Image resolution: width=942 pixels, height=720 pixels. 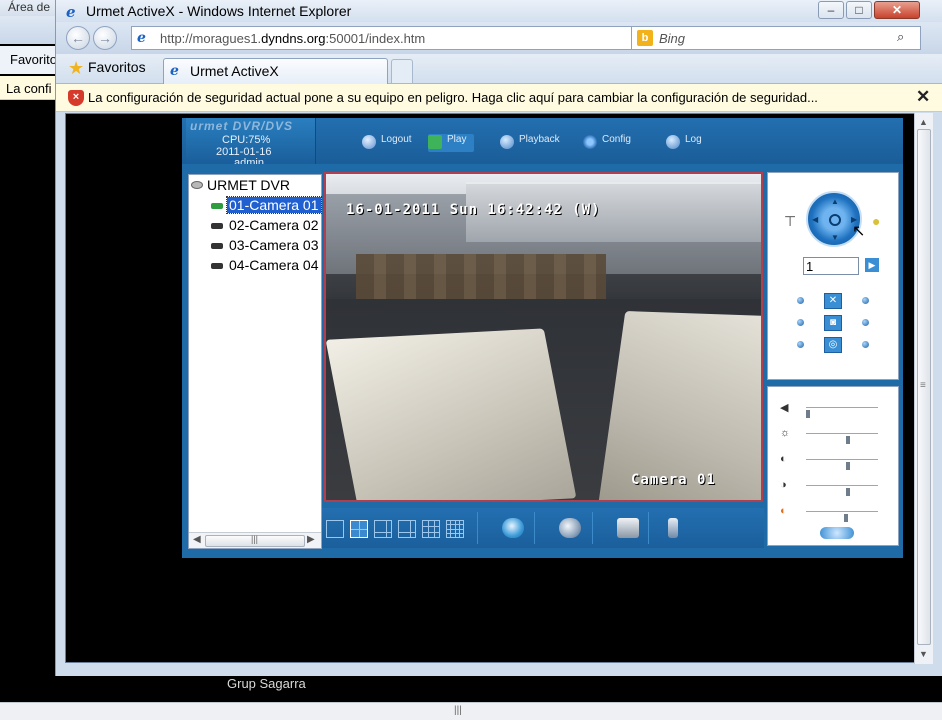 I want to click on search-input: Bing, so click(x=672, y=38).